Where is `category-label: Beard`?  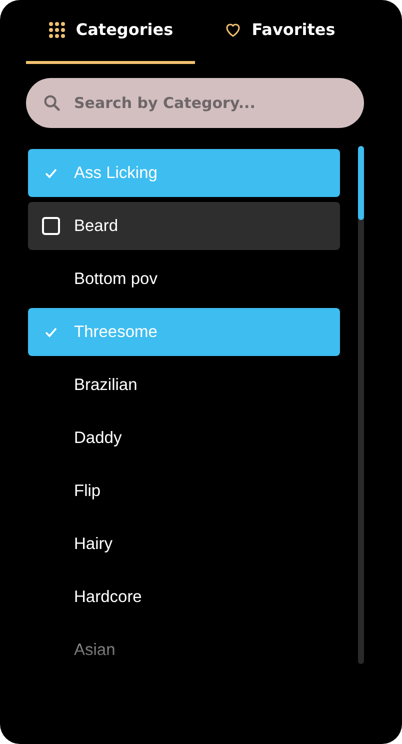
category-label: Beard is located at coordinates (96, 226).